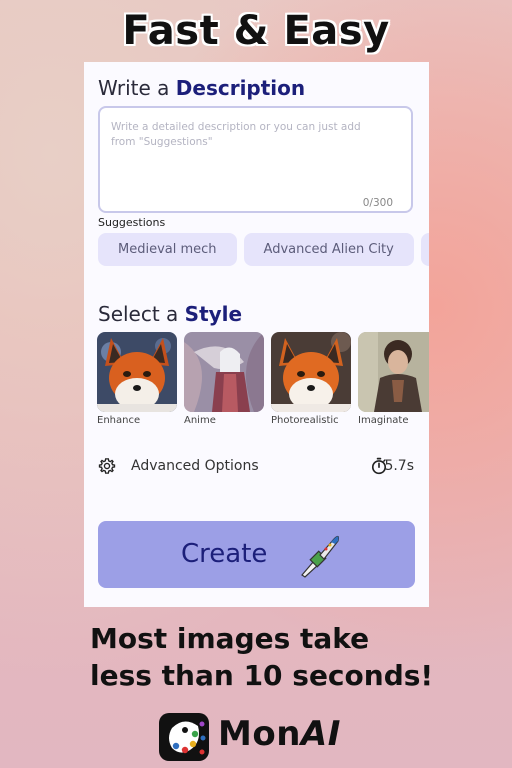  What do you see at coordinates (399, 466) in the screenshot?
I see `generation-time: 5.7s` at bounding box center [399, 466].